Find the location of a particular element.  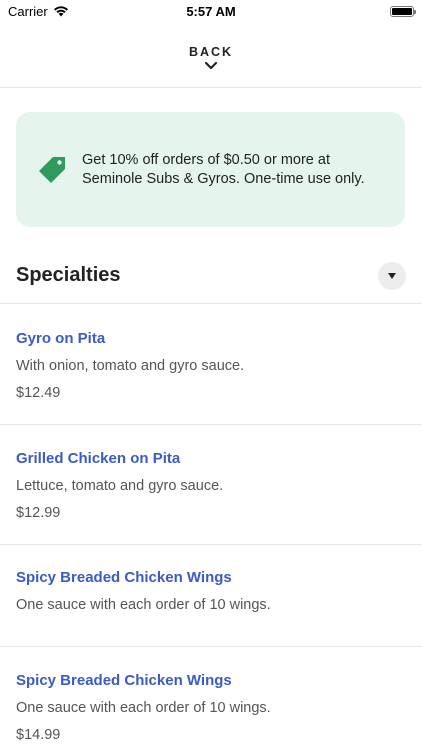

wifi-icon is located at coordinates (60, 11).